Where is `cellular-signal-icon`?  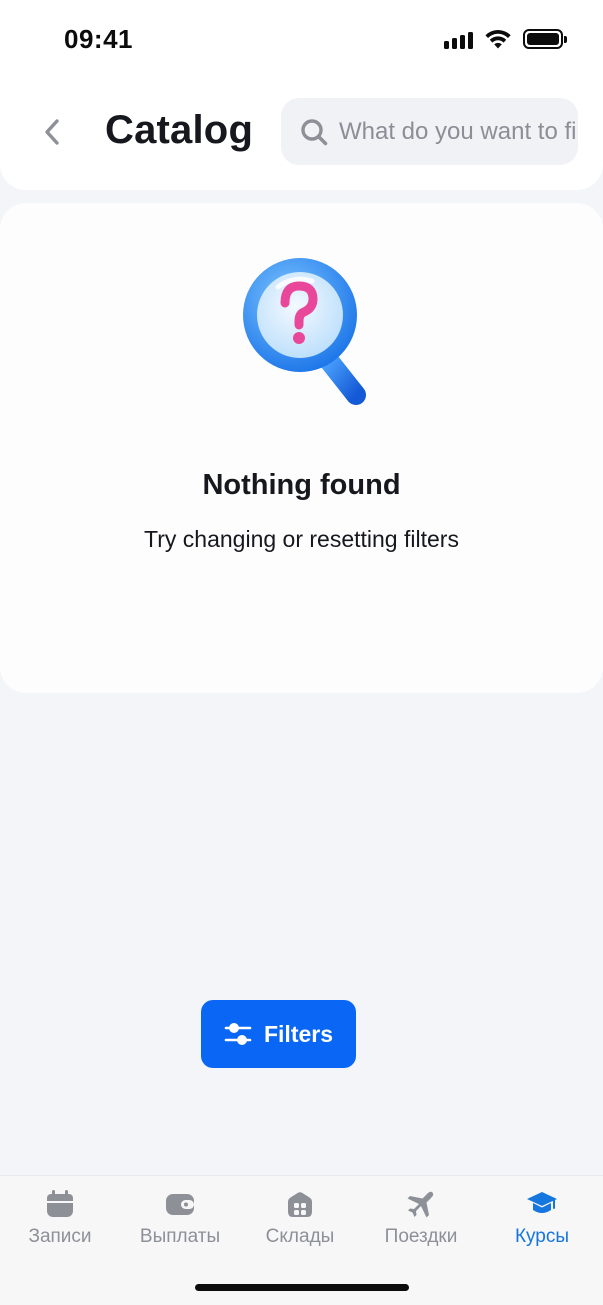
cellular-signal-icon is located at coordinates (458, 39).